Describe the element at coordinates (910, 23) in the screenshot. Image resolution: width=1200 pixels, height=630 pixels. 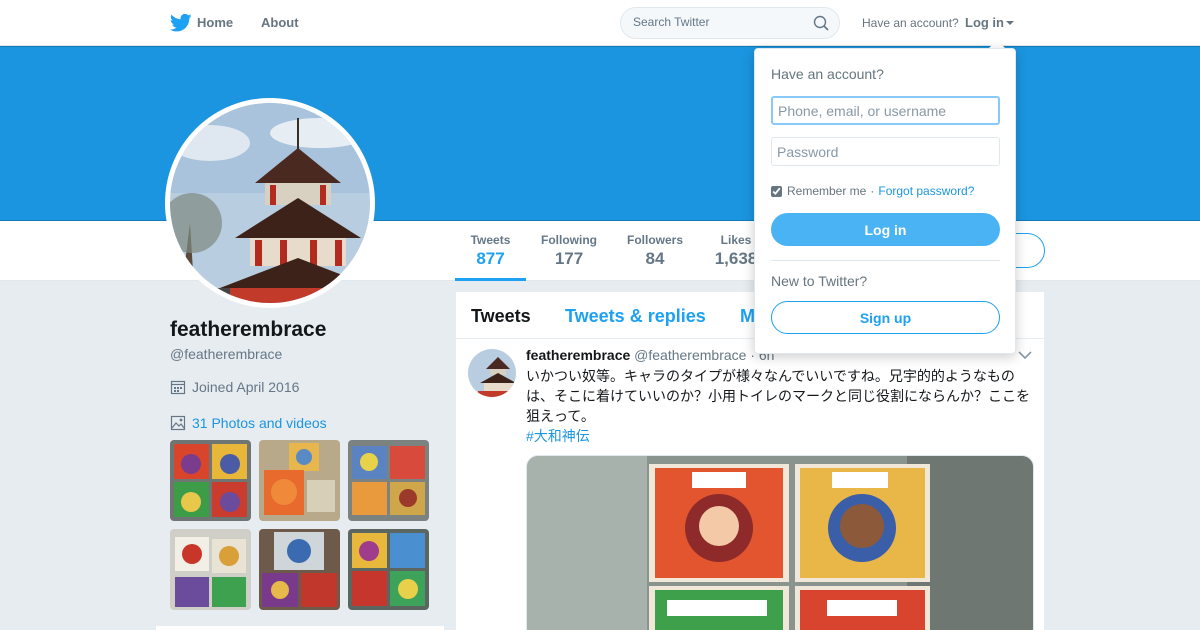
I see `have-account-text: Have an account?` at that location.